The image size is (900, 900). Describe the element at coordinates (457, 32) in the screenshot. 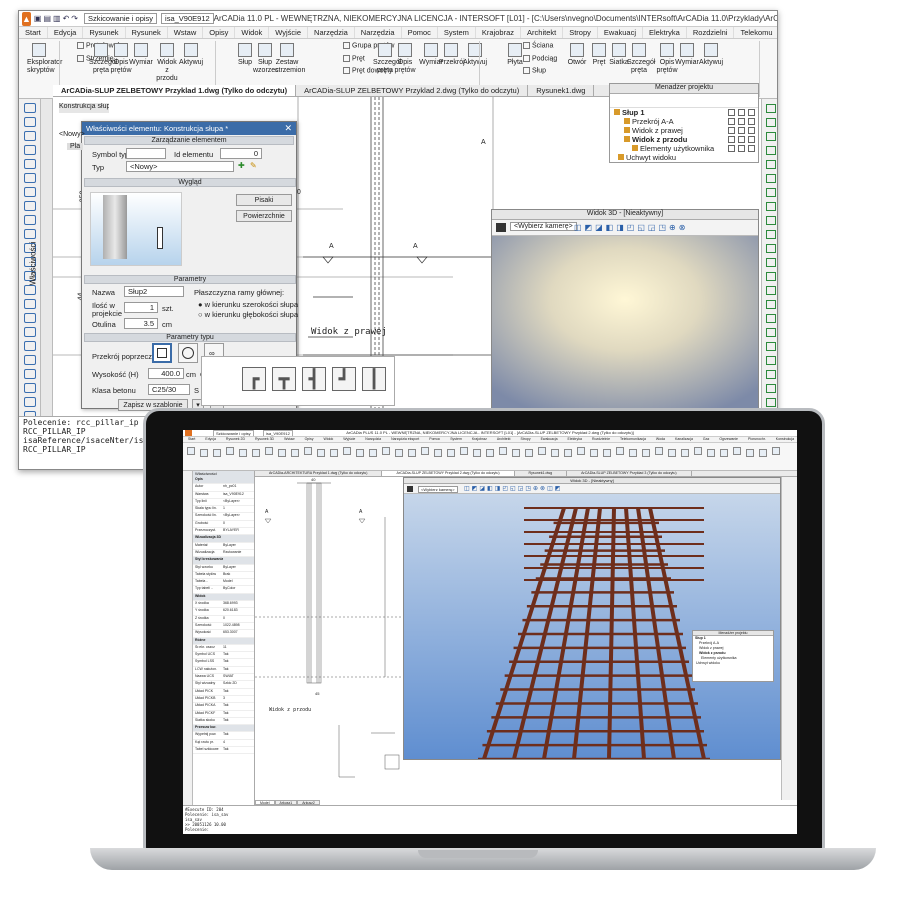

I see `menu-item: System` at that location.